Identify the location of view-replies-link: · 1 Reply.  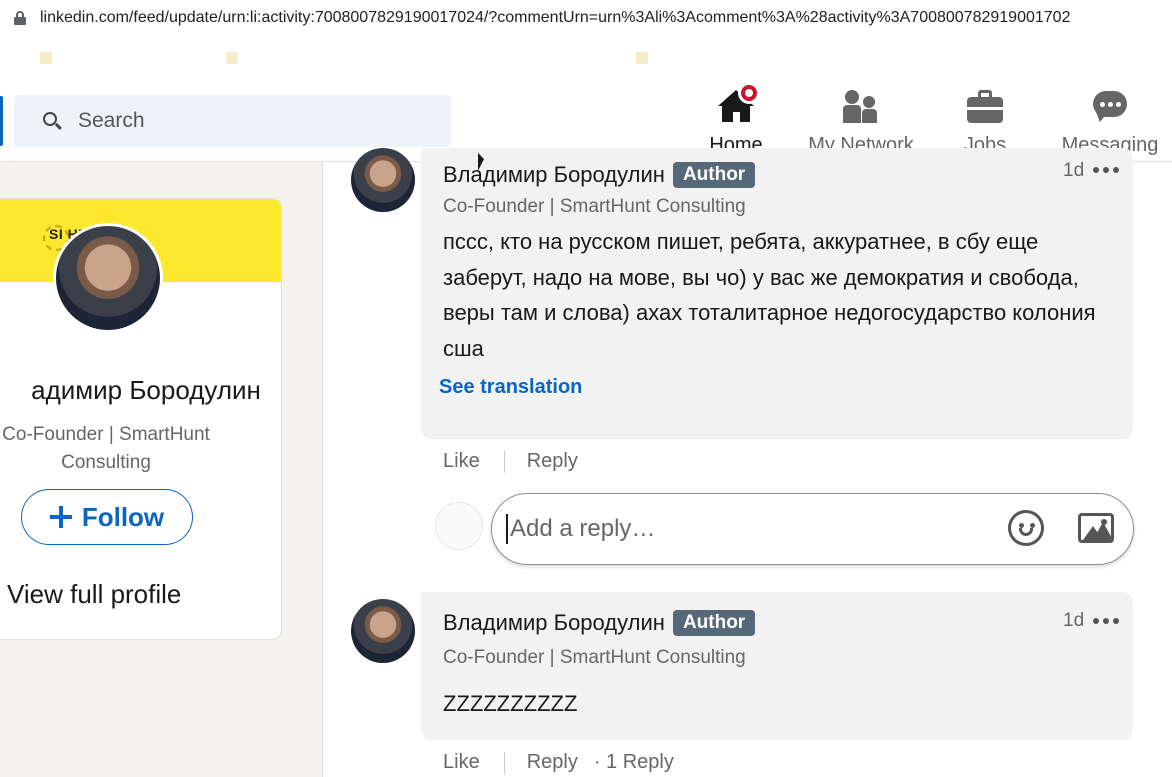
(634, 762).